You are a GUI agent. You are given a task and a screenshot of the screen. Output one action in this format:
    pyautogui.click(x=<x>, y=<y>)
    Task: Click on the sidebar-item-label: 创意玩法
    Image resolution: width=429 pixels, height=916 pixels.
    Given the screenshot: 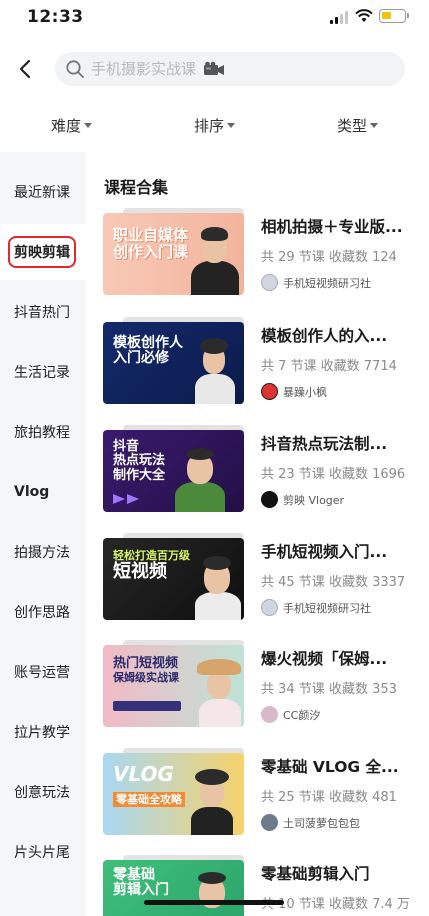 What is the action you would take?
    pyautogui.click(x=42, y=793)
    